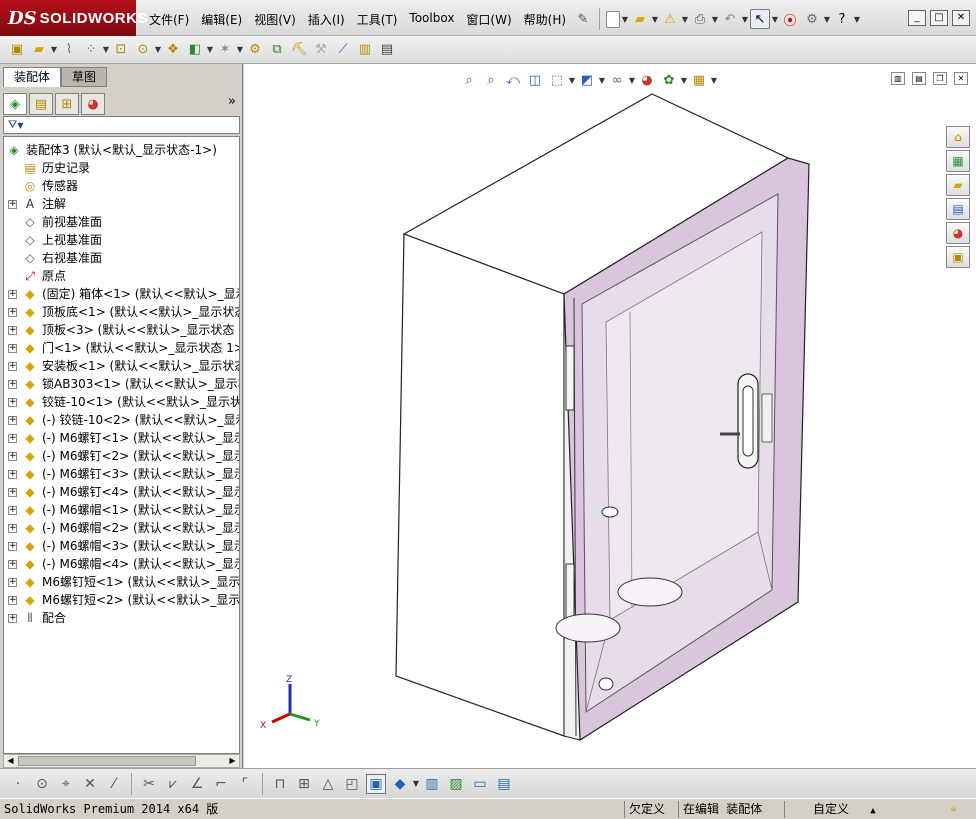  What do you see at coordinates (232, 101) in the screenshot?
I see `manager-expand-icon: »` at bounding box center [232, 101].